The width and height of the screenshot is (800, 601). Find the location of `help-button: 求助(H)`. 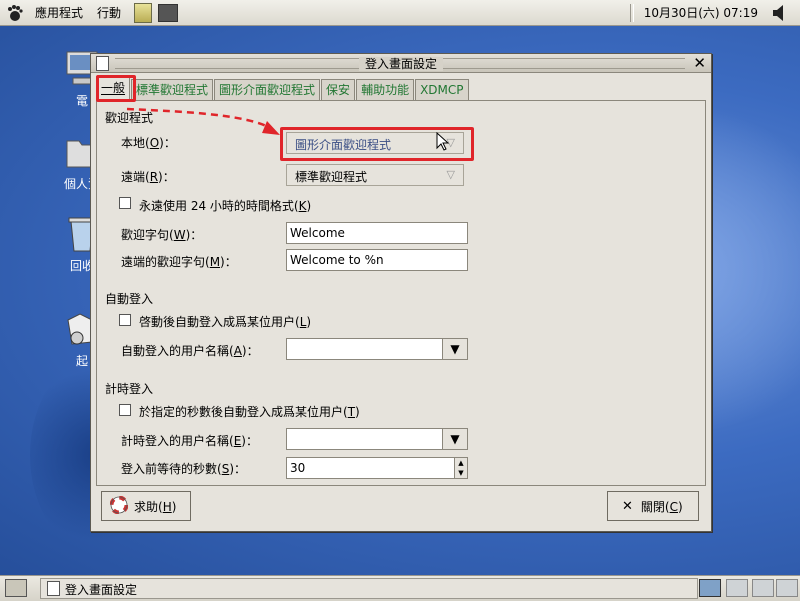

help-button: 求助(H) is located at coordinates (146, 506).